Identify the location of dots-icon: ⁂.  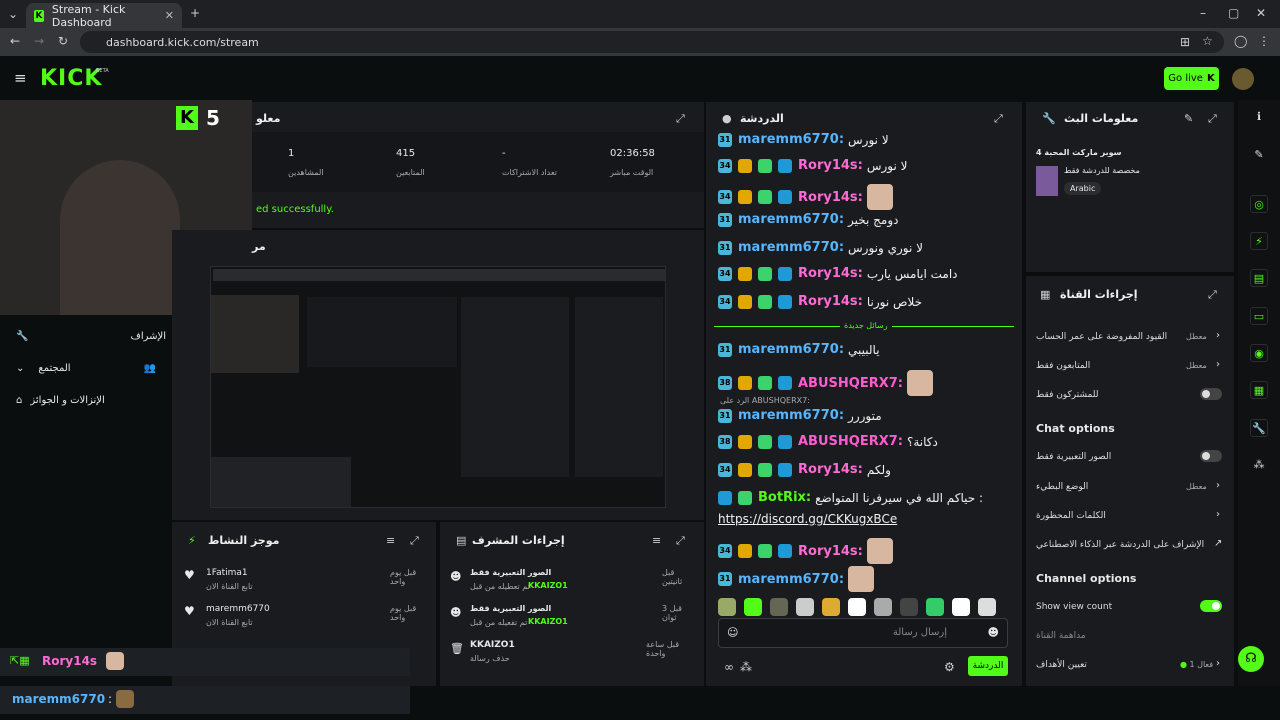
(746, 667).